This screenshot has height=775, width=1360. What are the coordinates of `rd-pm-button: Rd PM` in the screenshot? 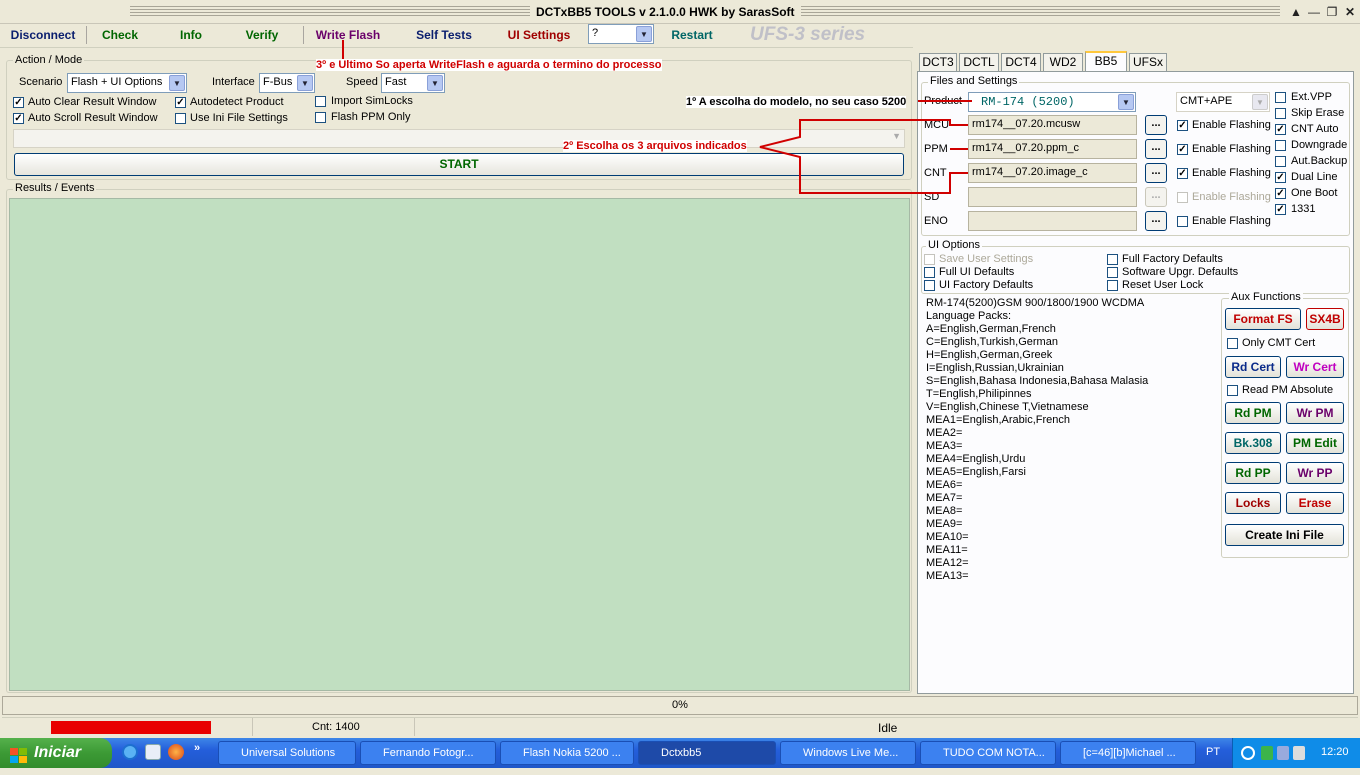 It's located at (1253, 413).